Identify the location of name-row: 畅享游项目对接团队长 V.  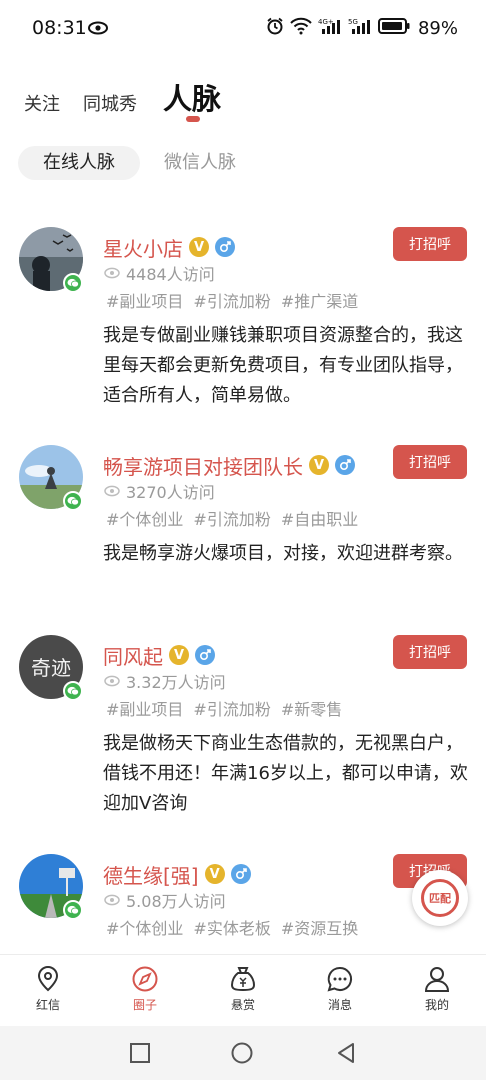
(229, 465).